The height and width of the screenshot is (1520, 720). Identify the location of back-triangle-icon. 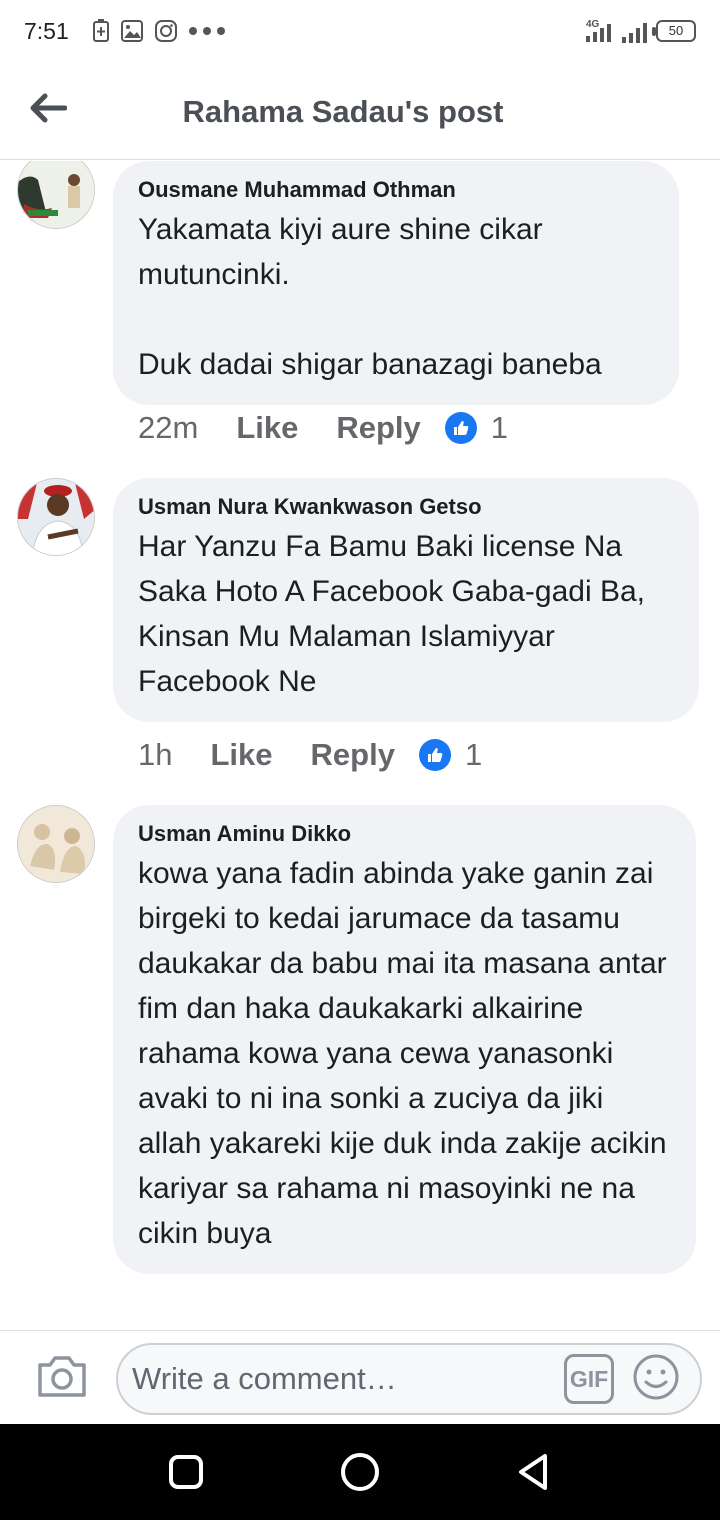
(533, 1472).